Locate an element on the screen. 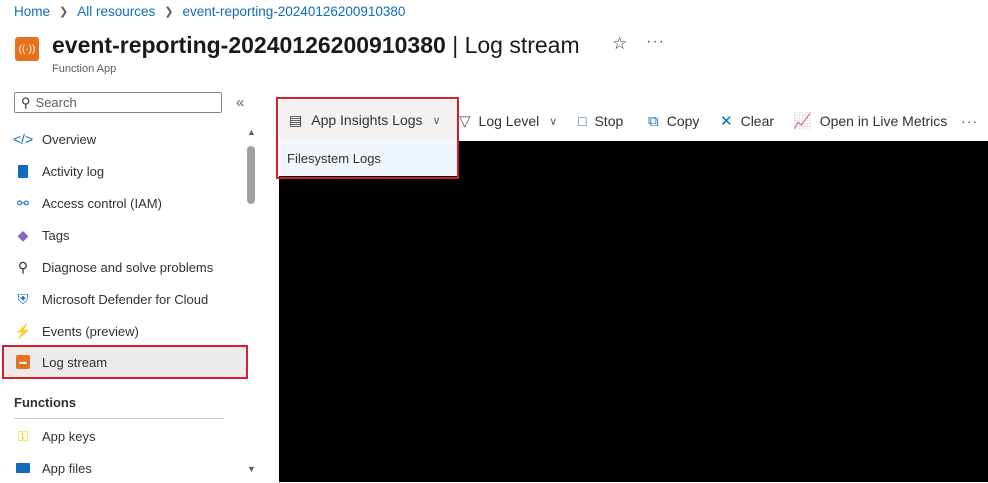  shield-icon: ⛨ is located at coordinates (23, 298).